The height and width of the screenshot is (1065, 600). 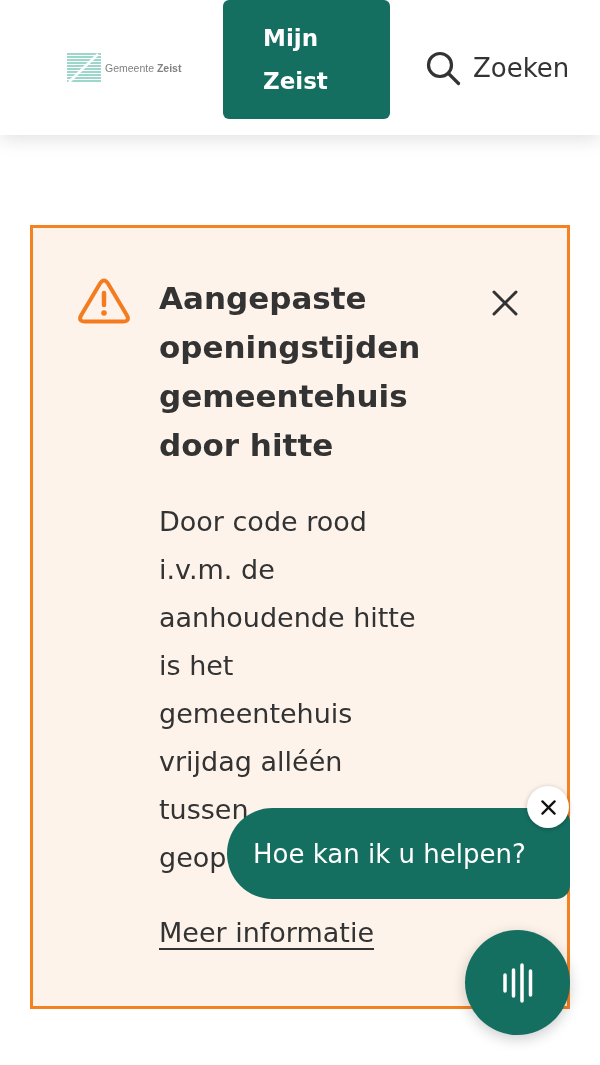 What do you see at coordinates (306, 59) in the screenshot?
I see `account-button: Mijn Zeist` at bounding box center [306, 59].